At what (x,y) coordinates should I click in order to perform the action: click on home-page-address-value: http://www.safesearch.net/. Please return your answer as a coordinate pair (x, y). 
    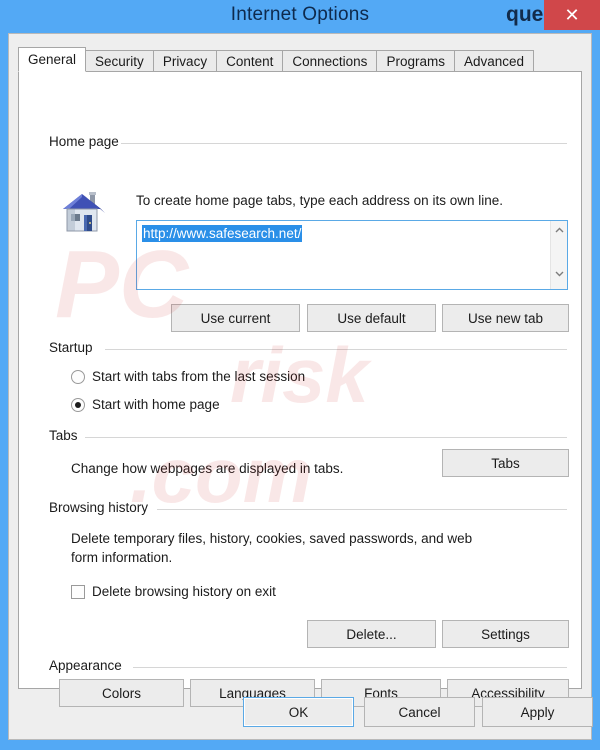
    Looking at the image, I should click on (222, 233).